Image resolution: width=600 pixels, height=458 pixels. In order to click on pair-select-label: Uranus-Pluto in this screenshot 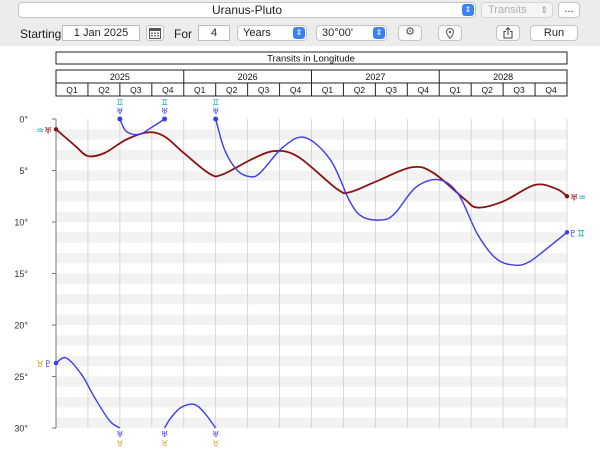, I will do `click(247, 10)`.